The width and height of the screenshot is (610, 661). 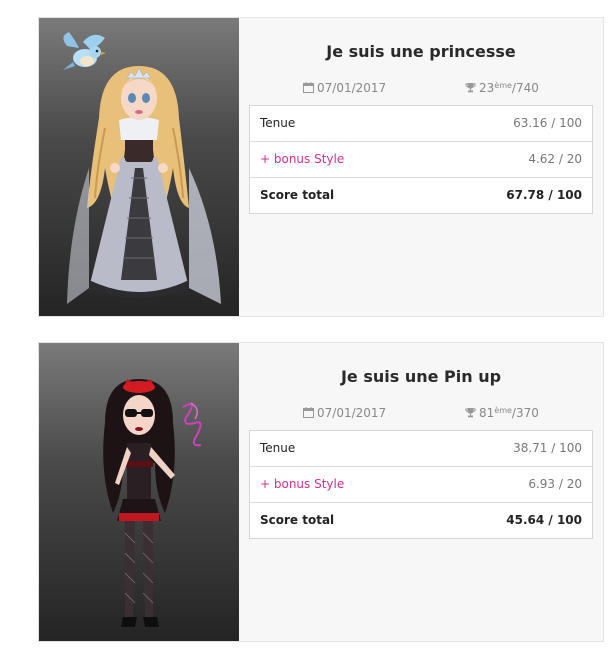 What do you see at coordinates (421, 376) in the screenshot?
I see `result-title: Je suis une Pin up` at bounding box center [421, 376].